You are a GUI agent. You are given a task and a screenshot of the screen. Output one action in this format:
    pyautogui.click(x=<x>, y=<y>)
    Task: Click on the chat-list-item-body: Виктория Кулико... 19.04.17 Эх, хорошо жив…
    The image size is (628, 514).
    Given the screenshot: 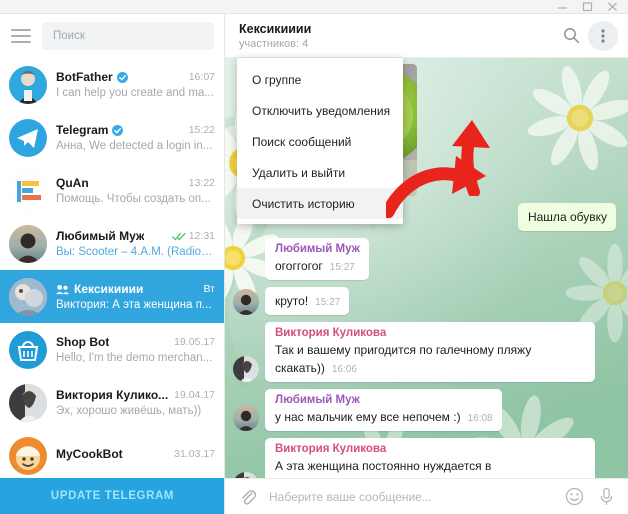 What is the action you would take?
    pyautogui.click(x=135, y=402)
    